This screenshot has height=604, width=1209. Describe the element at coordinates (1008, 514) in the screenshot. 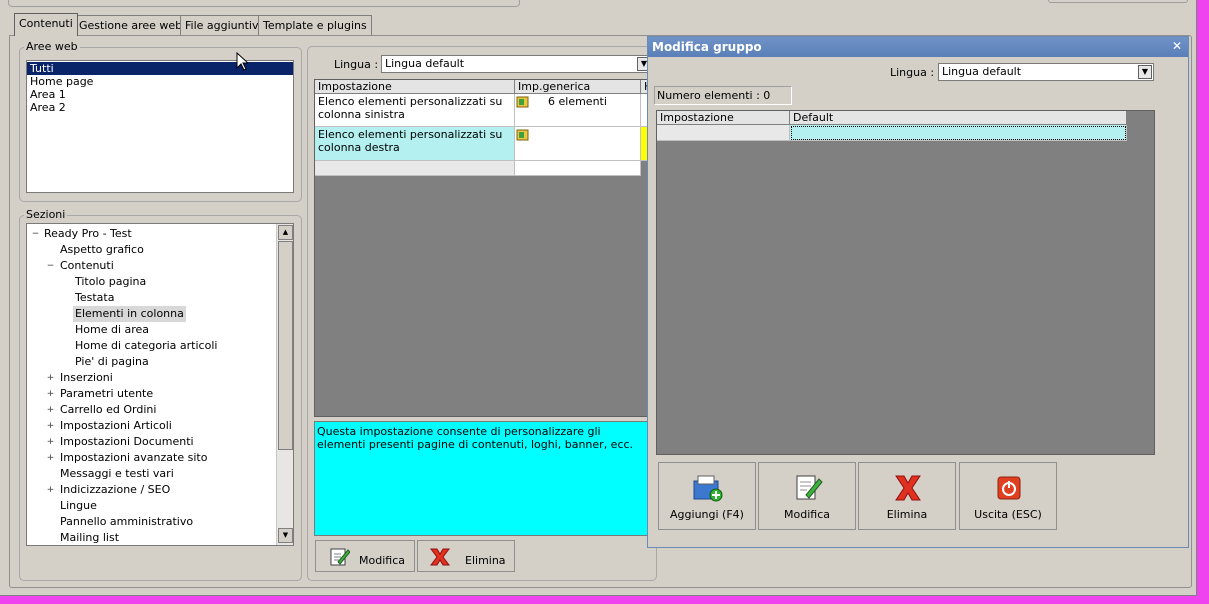

I see `uscita-button-label: Uscita (ESC)` at that location.